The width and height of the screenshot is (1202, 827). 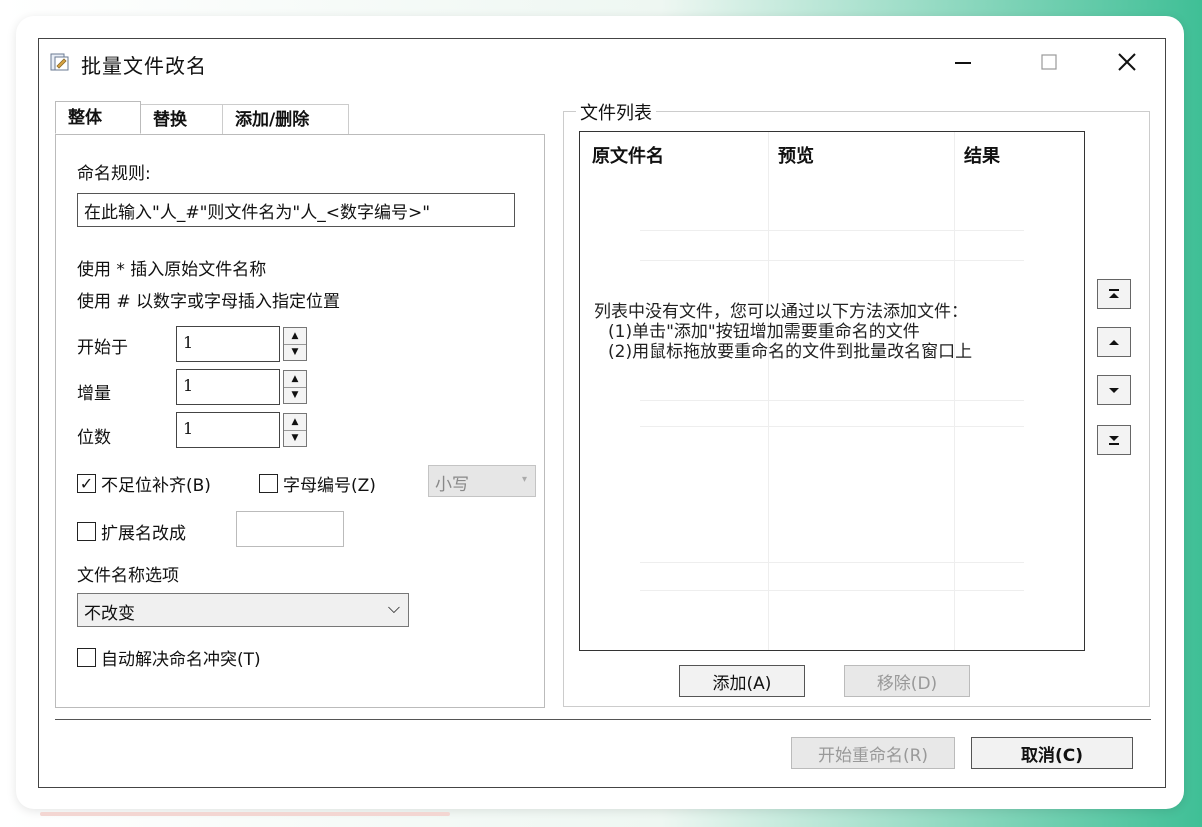 What do you see at coordinates (602, 62) in the screenshot?
I see `title-bar: 批量文件改名` at bounding box center [602, 62].